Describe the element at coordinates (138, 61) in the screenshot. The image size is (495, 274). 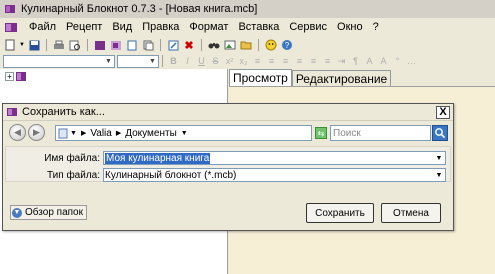
I see `font-size-combo: ▼` at that location.